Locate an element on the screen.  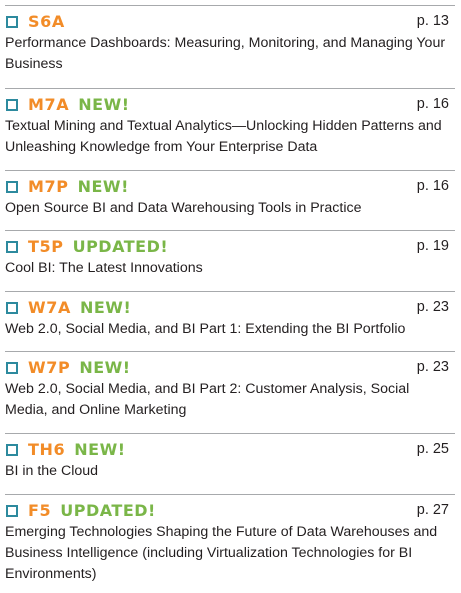
course-header: W7A NEW! p. 23 is located at coordinates (230, 307).